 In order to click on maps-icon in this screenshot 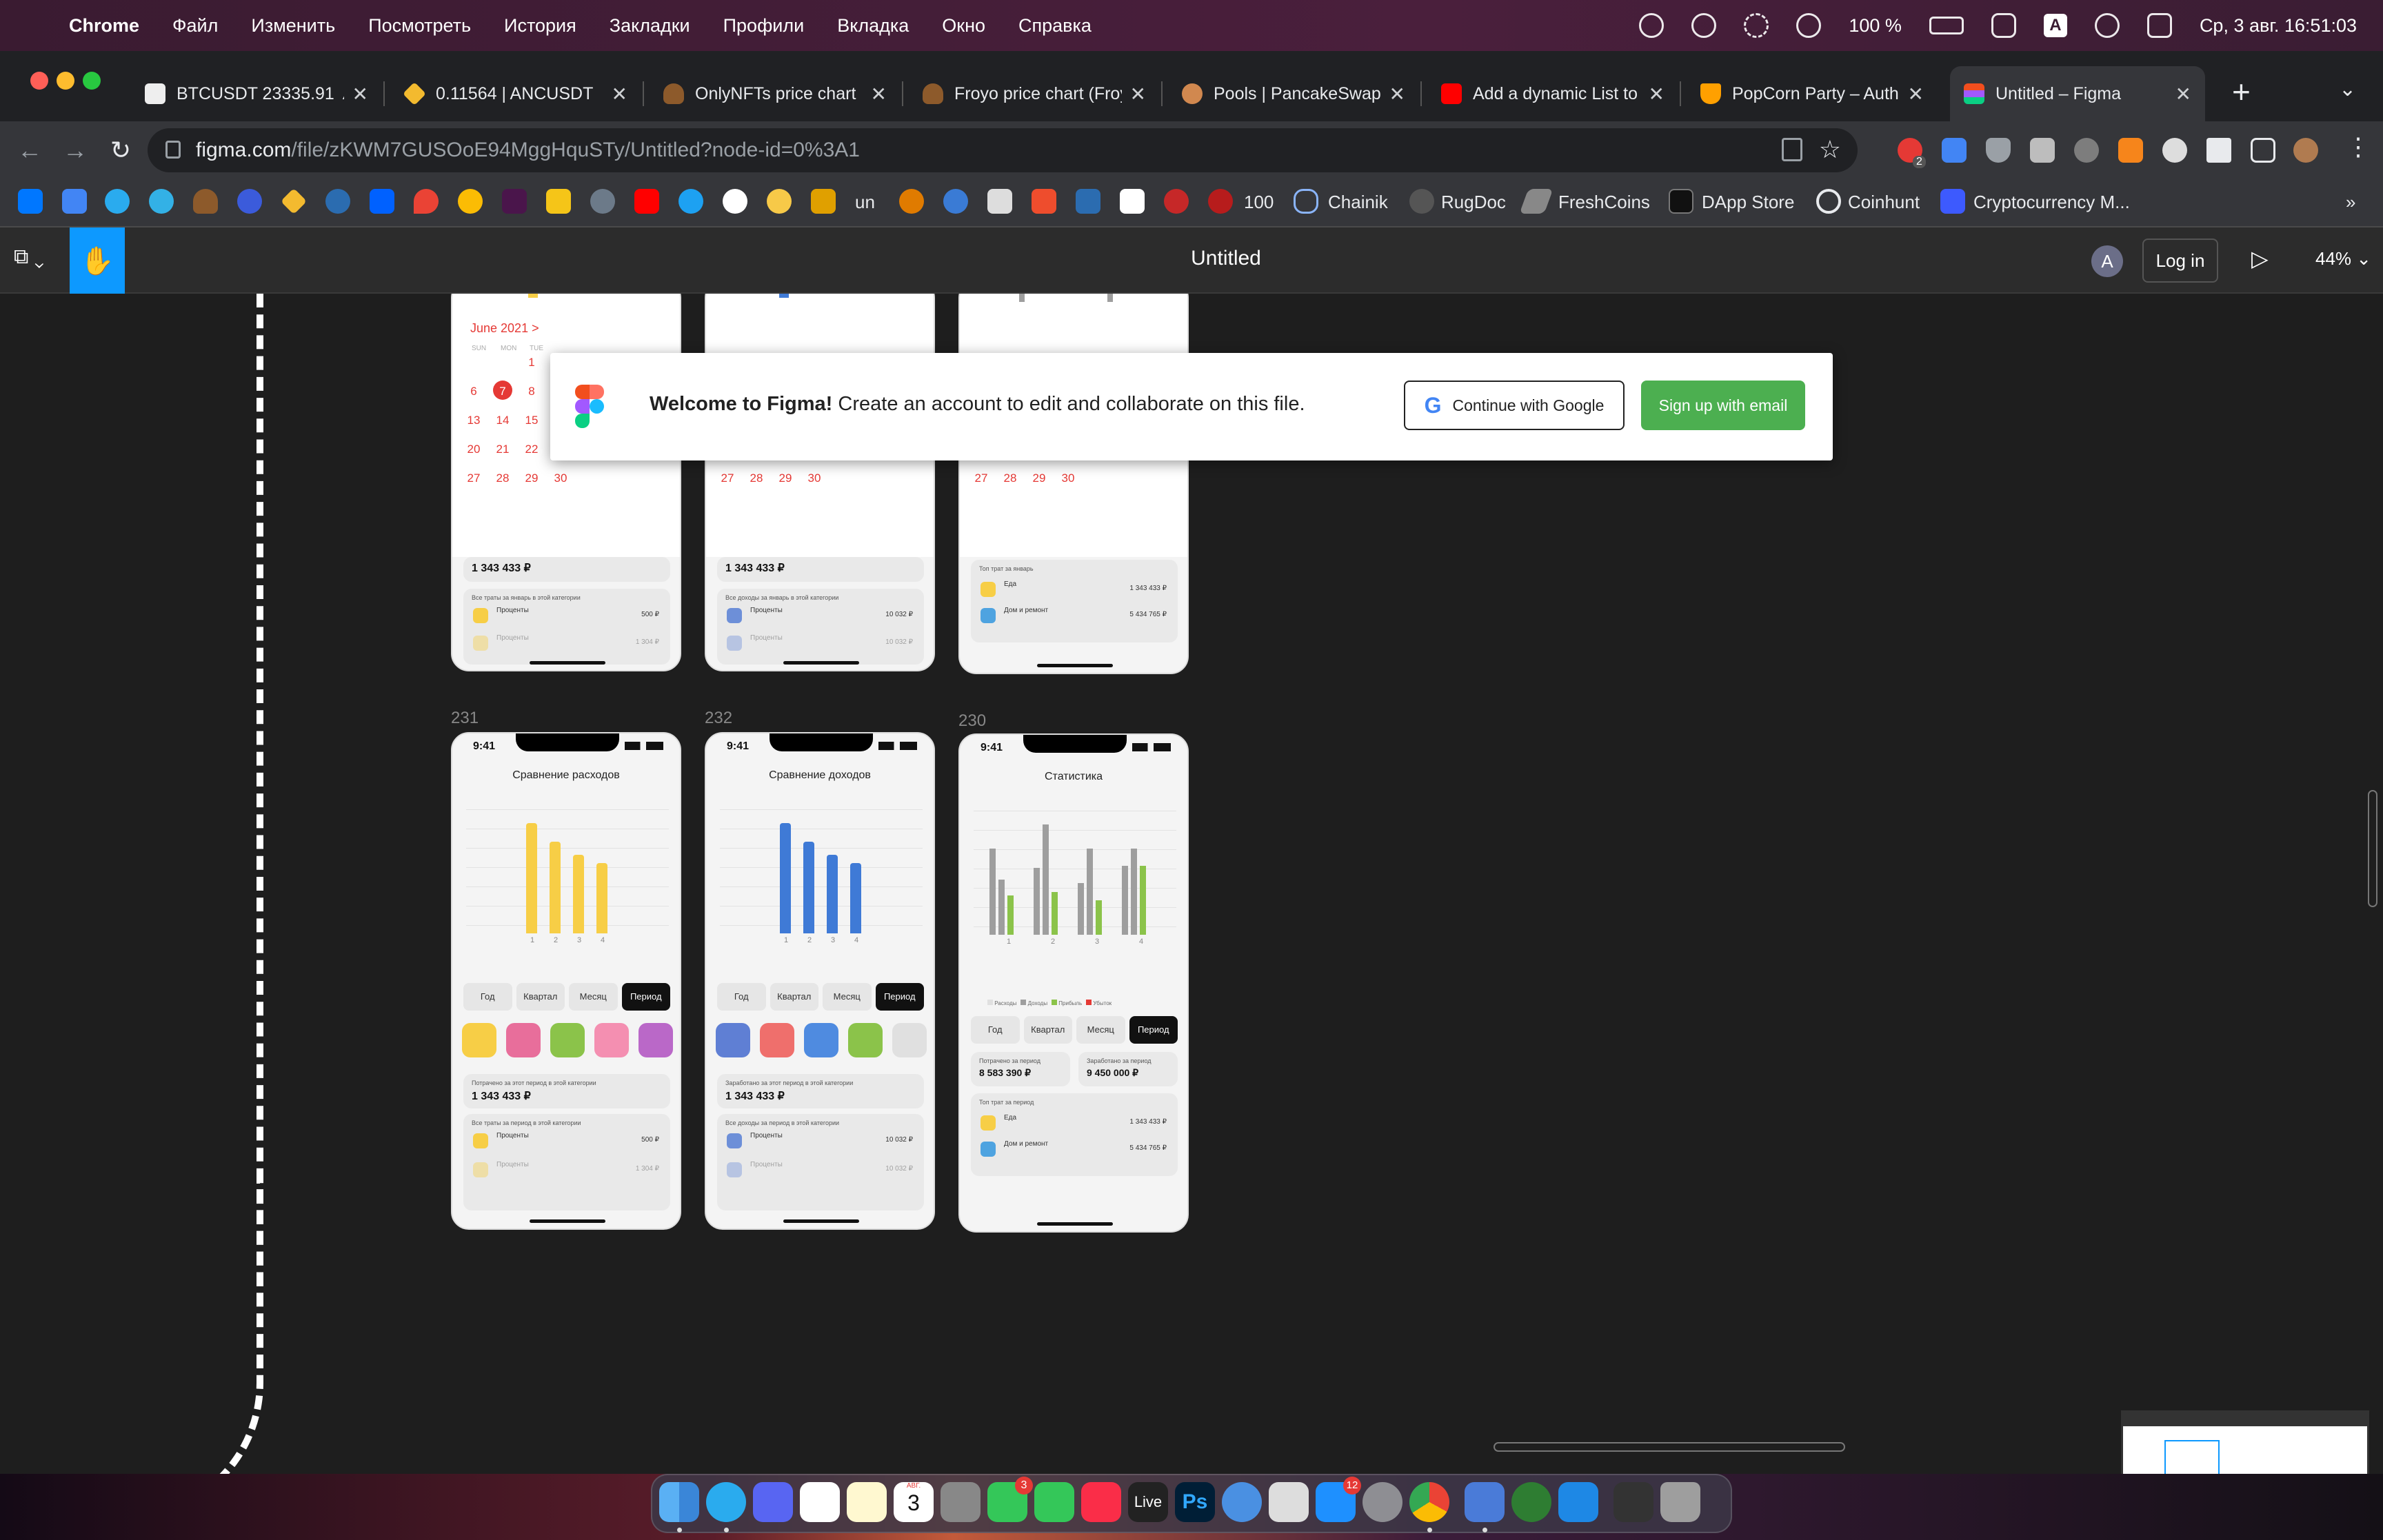, I will do `click(426, 202)`.